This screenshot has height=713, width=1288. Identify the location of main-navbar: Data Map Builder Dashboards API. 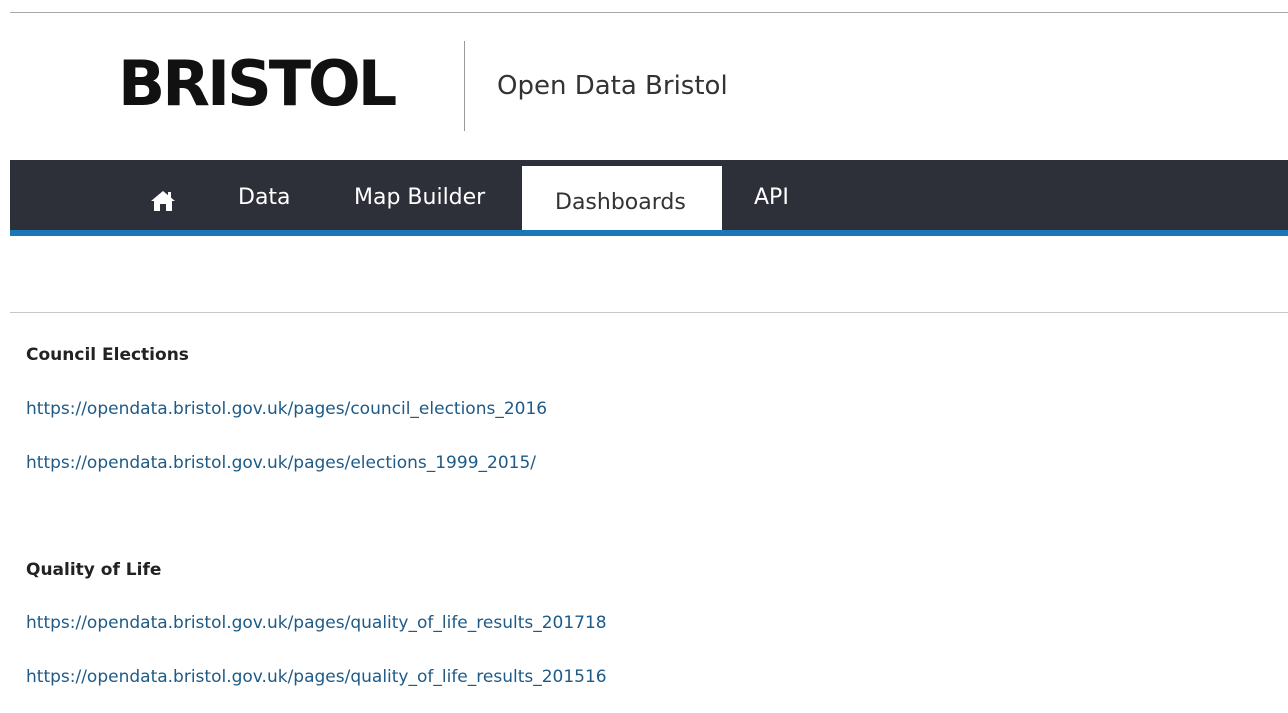
(649, 198).